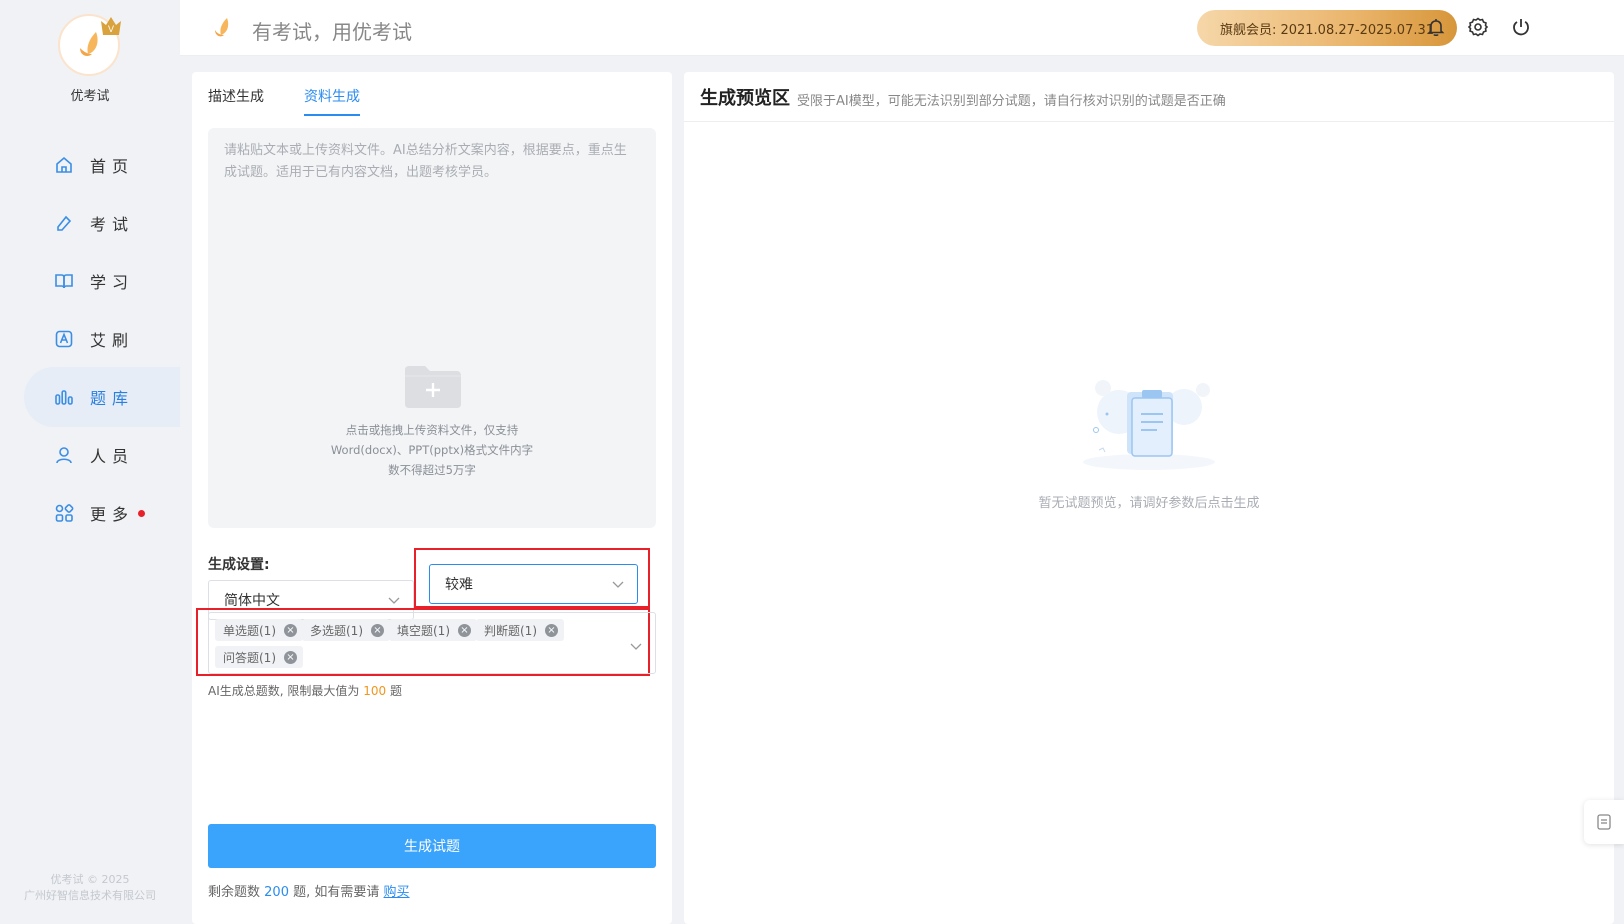 This screenshot has height=924, width=1624. Describe the element at coordinates (902, 28) in the screenshot. I see `top-header: 有考试，用优考试 旗舰会员: 2021.08.27-2025.07.31` at that location.